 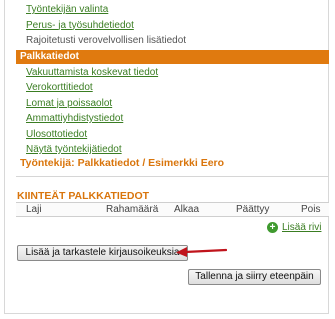 I want to click on nav-item-enforcement-info: Ulosottotiedot, so click(x=172, y=135).